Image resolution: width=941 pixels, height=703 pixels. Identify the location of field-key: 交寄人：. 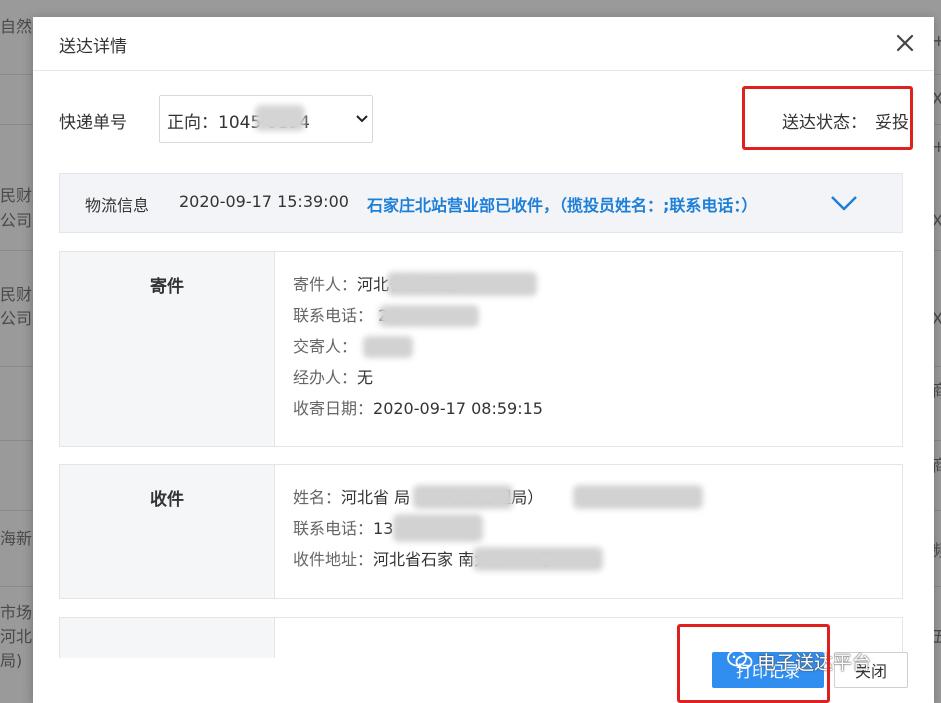
(325, 346).